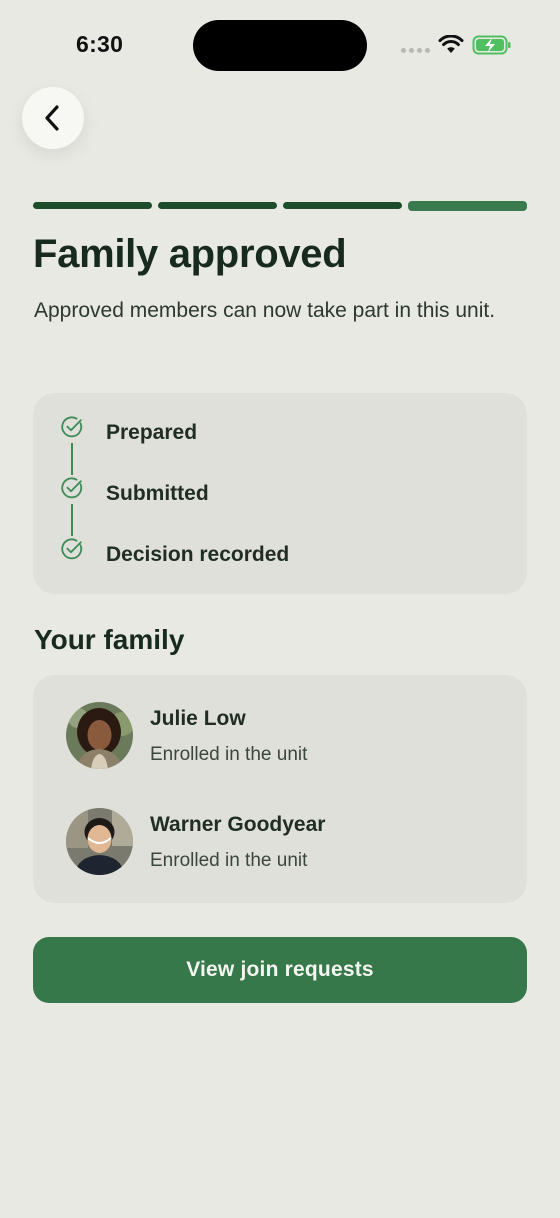  What do you see at coordinates (100, 44) in the screenshot?
I see `status-time: 6:30` at bounding box center [100, 44].